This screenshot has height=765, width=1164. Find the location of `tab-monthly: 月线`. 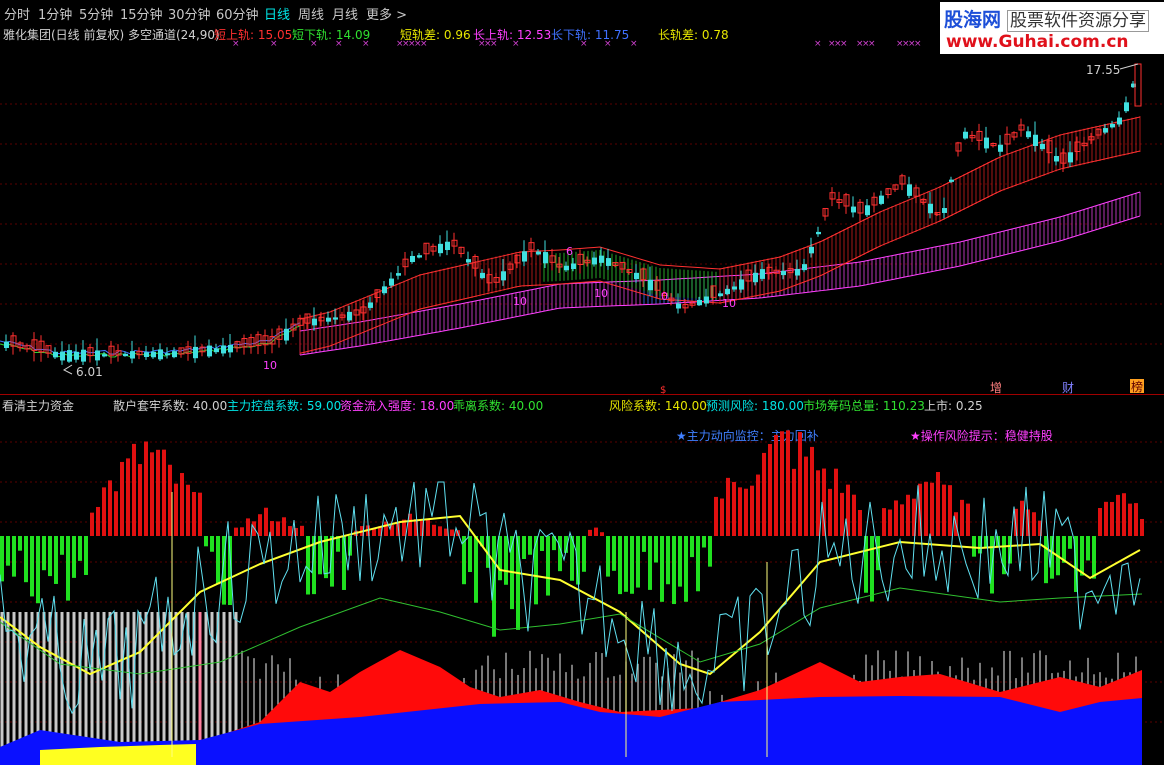

tab-monthly: 月线 is located at coordinates (345, 13).